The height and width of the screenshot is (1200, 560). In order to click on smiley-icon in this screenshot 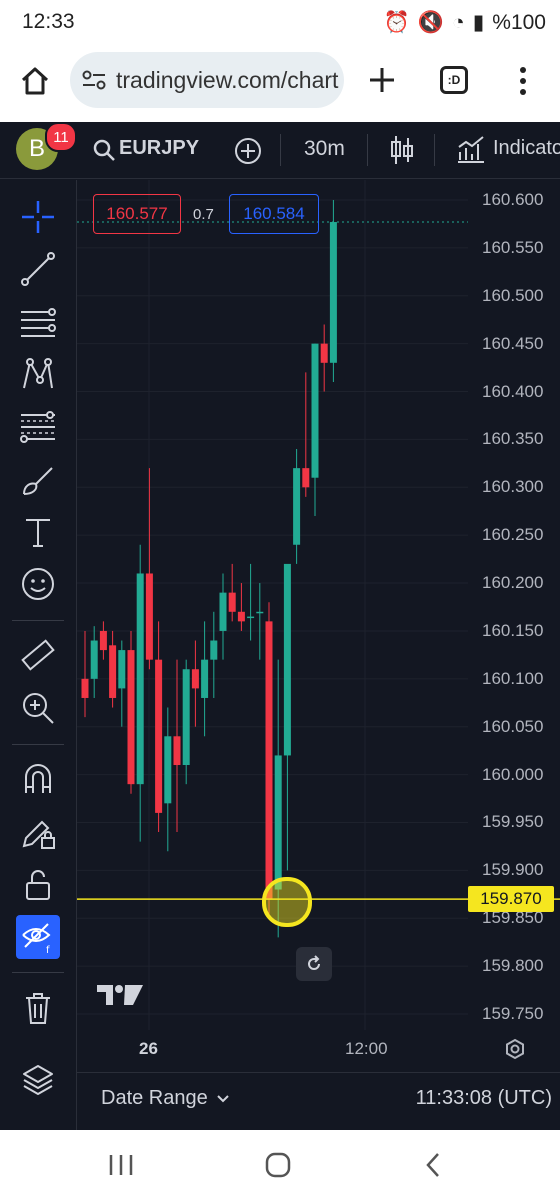, I will do `click(38, 584)`.